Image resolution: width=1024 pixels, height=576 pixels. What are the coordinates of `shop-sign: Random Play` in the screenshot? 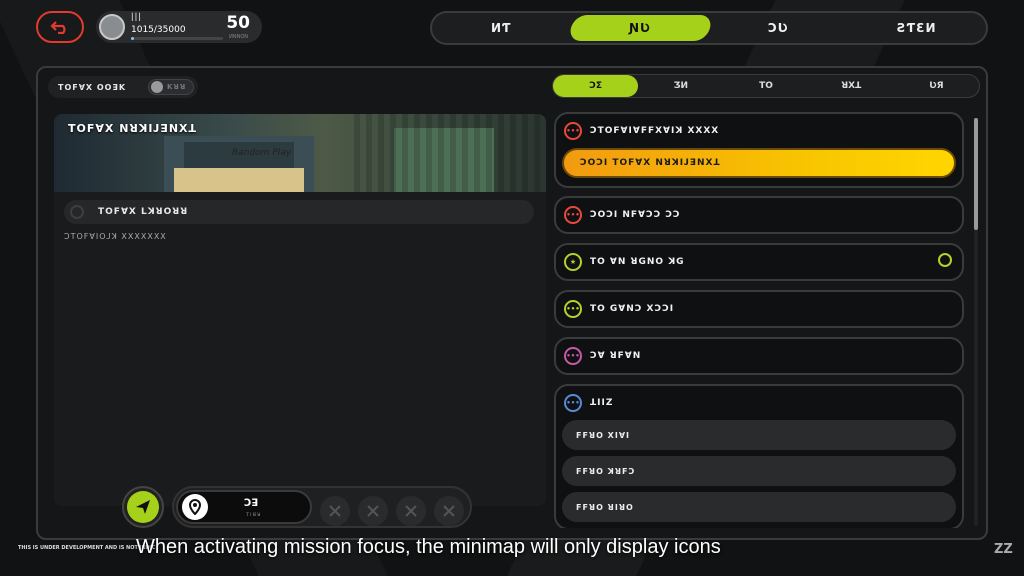 It's located at (262, 153).